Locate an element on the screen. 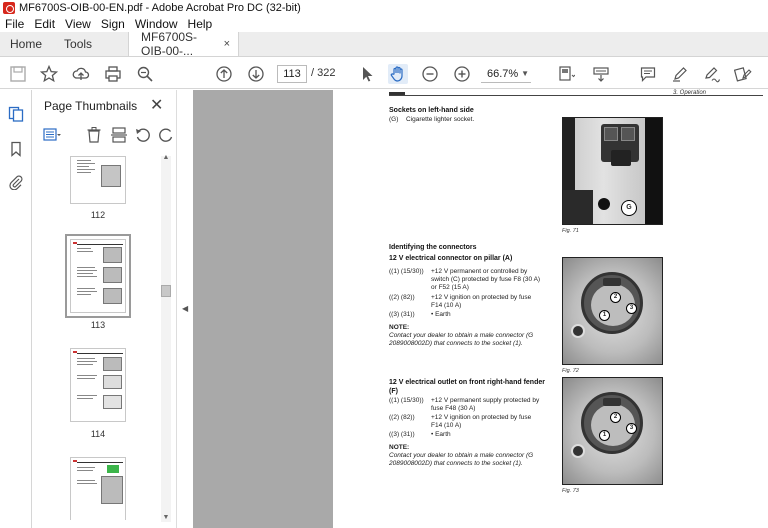 This screenshot has width=768, height=528. section-title: Sockets on left-hand side is located at coordinates (431, 110).